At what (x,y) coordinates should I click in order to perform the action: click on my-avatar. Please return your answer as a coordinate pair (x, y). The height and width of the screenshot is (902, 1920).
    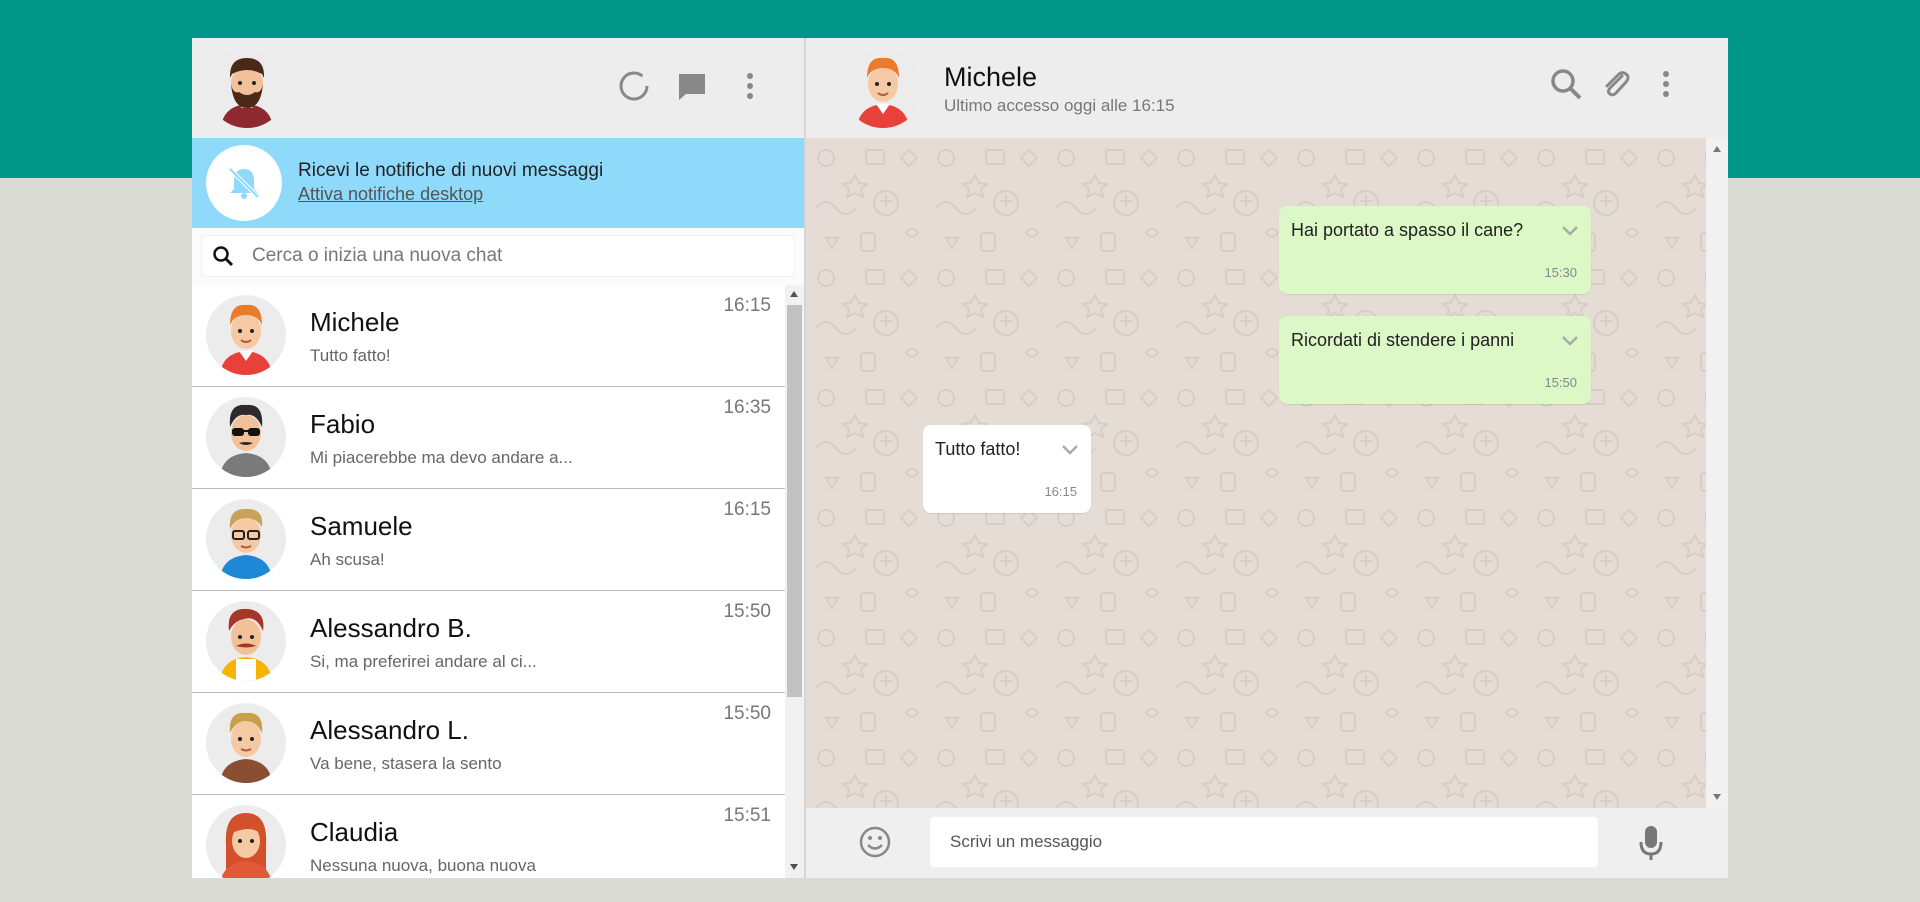
    Looking at the image, I should click on (247, 88).